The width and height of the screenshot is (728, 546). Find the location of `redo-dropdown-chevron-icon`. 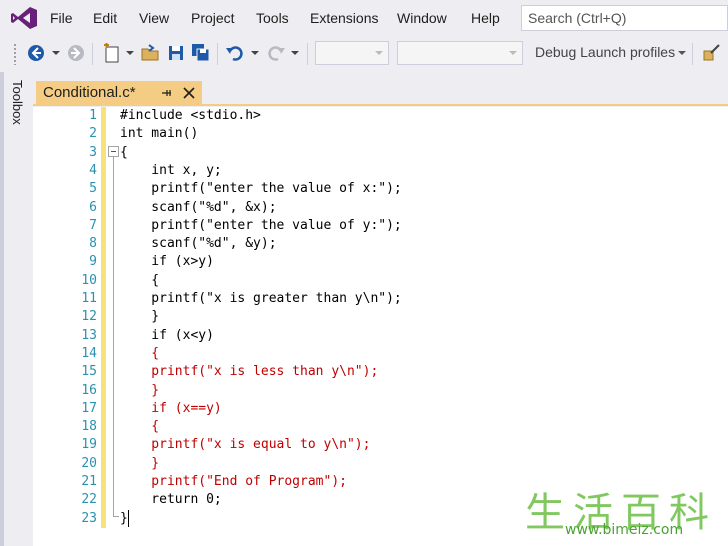

redo-dropdown-chevron-icon is located at coordinates (295, 53).